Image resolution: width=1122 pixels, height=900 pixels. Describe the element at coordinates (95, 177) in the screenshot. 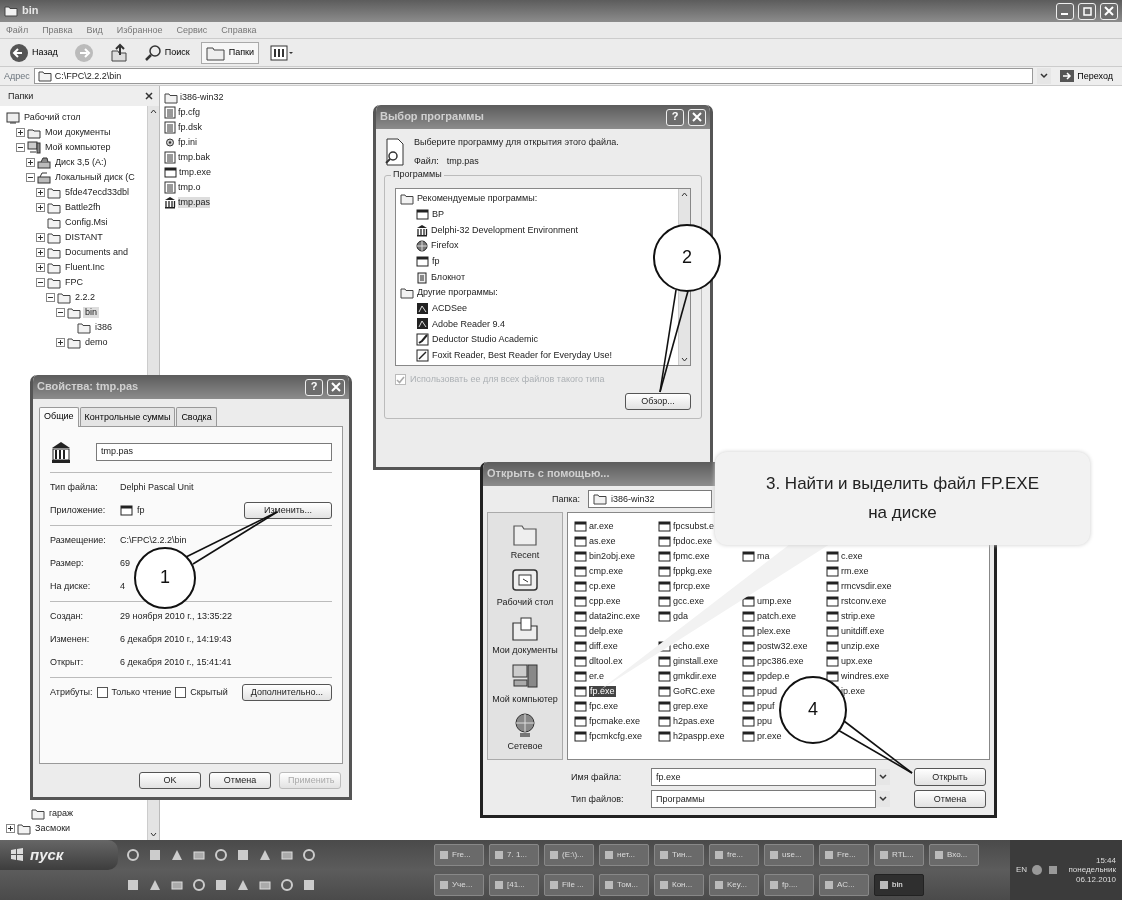

I see `tree-item: Локальный диск (C` at that location.